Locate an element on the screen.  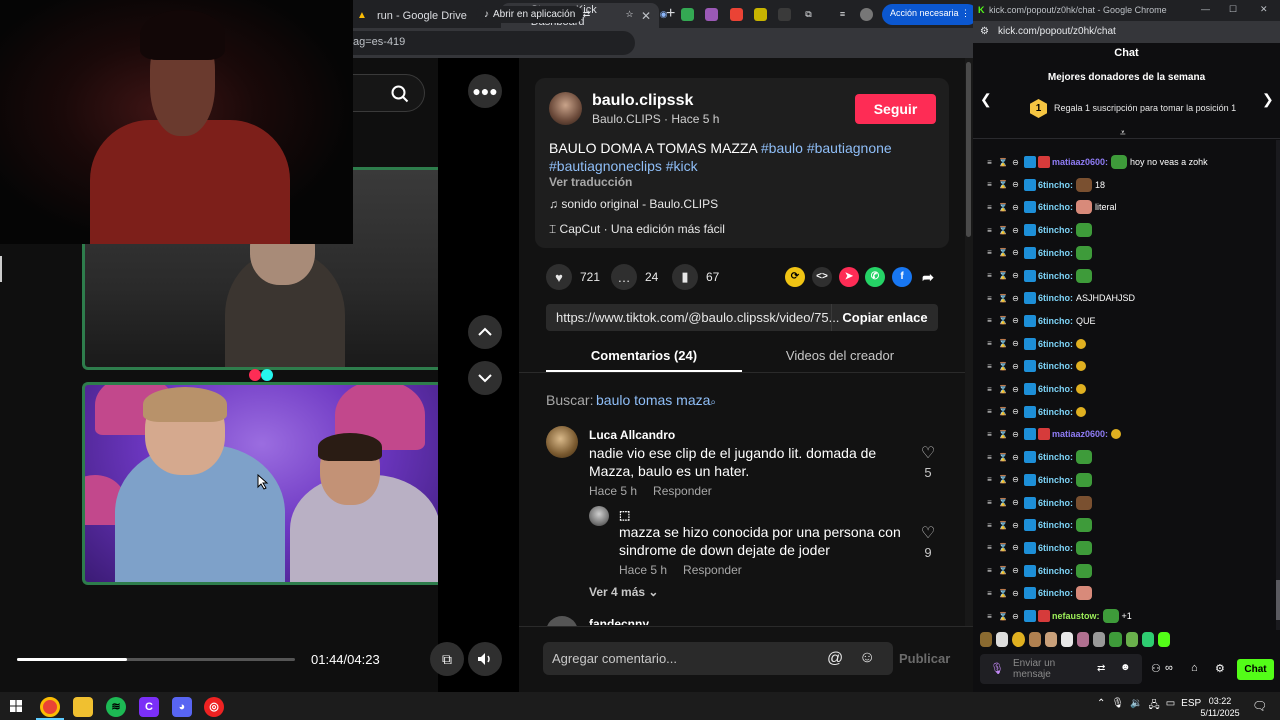
reply-author: ⬚ is located at coordinates (624, 515).